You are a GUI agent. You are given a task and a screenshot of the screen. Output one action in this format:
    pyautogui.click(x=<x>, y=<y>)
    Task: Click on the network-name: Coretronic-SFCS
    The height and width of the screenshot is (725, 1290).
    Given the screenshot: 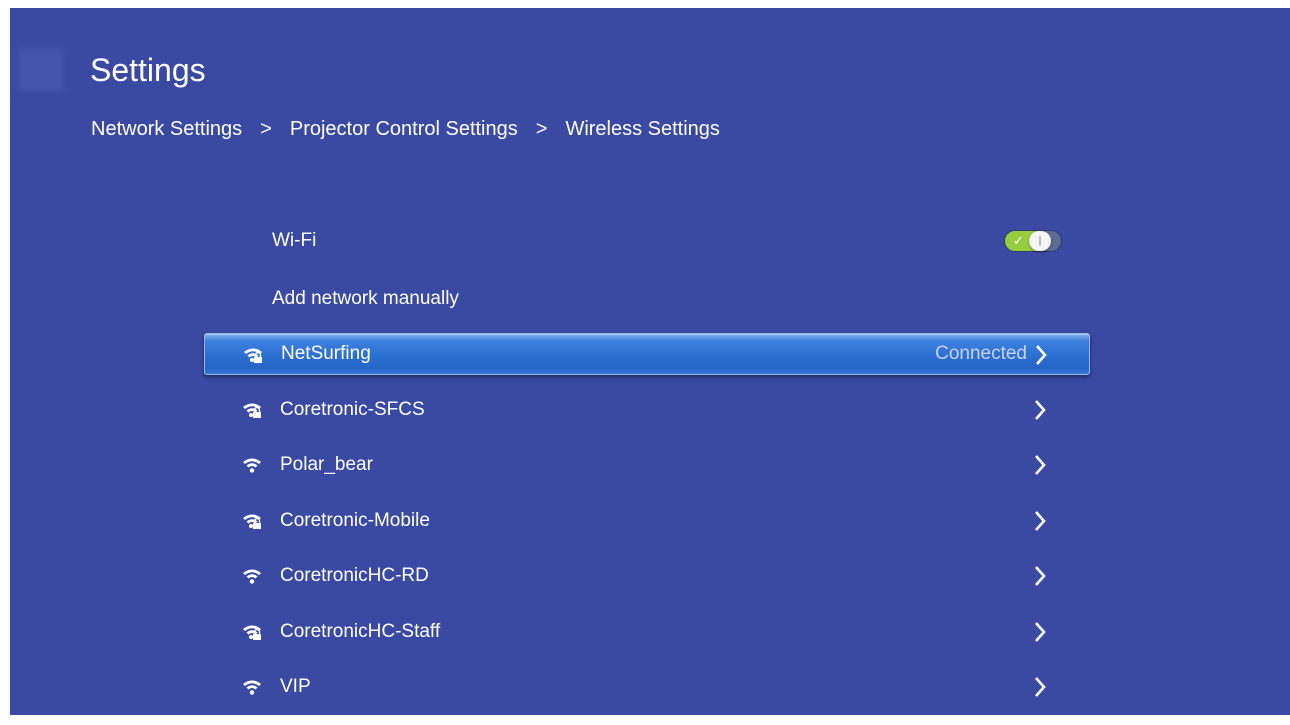 What is the action you would take?
    pyautogui.click(x=352, y=409)
    